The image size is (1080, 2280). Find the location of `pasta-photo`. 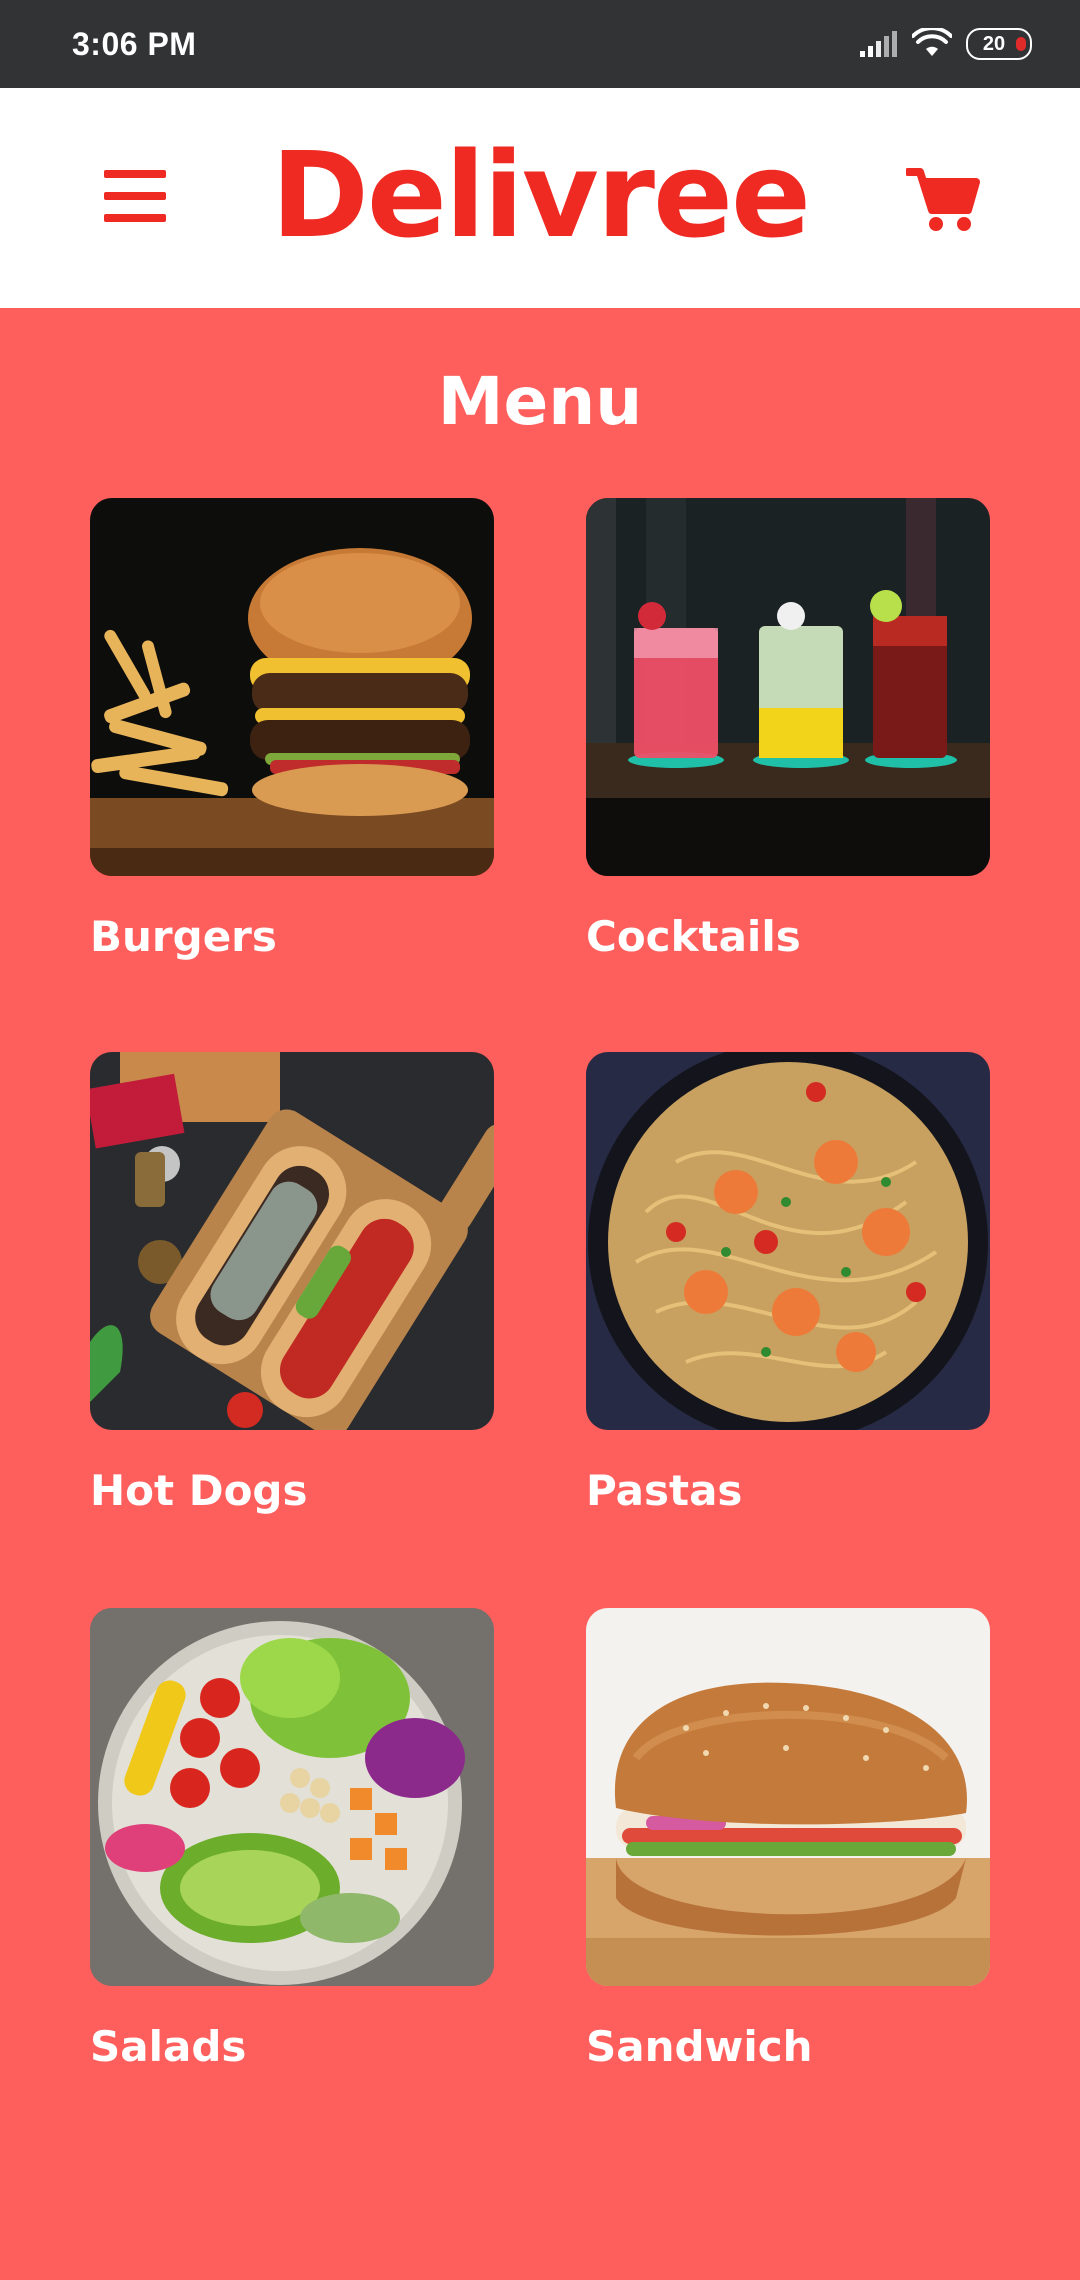

pasta-photo is located at coordinates (788, 1241).